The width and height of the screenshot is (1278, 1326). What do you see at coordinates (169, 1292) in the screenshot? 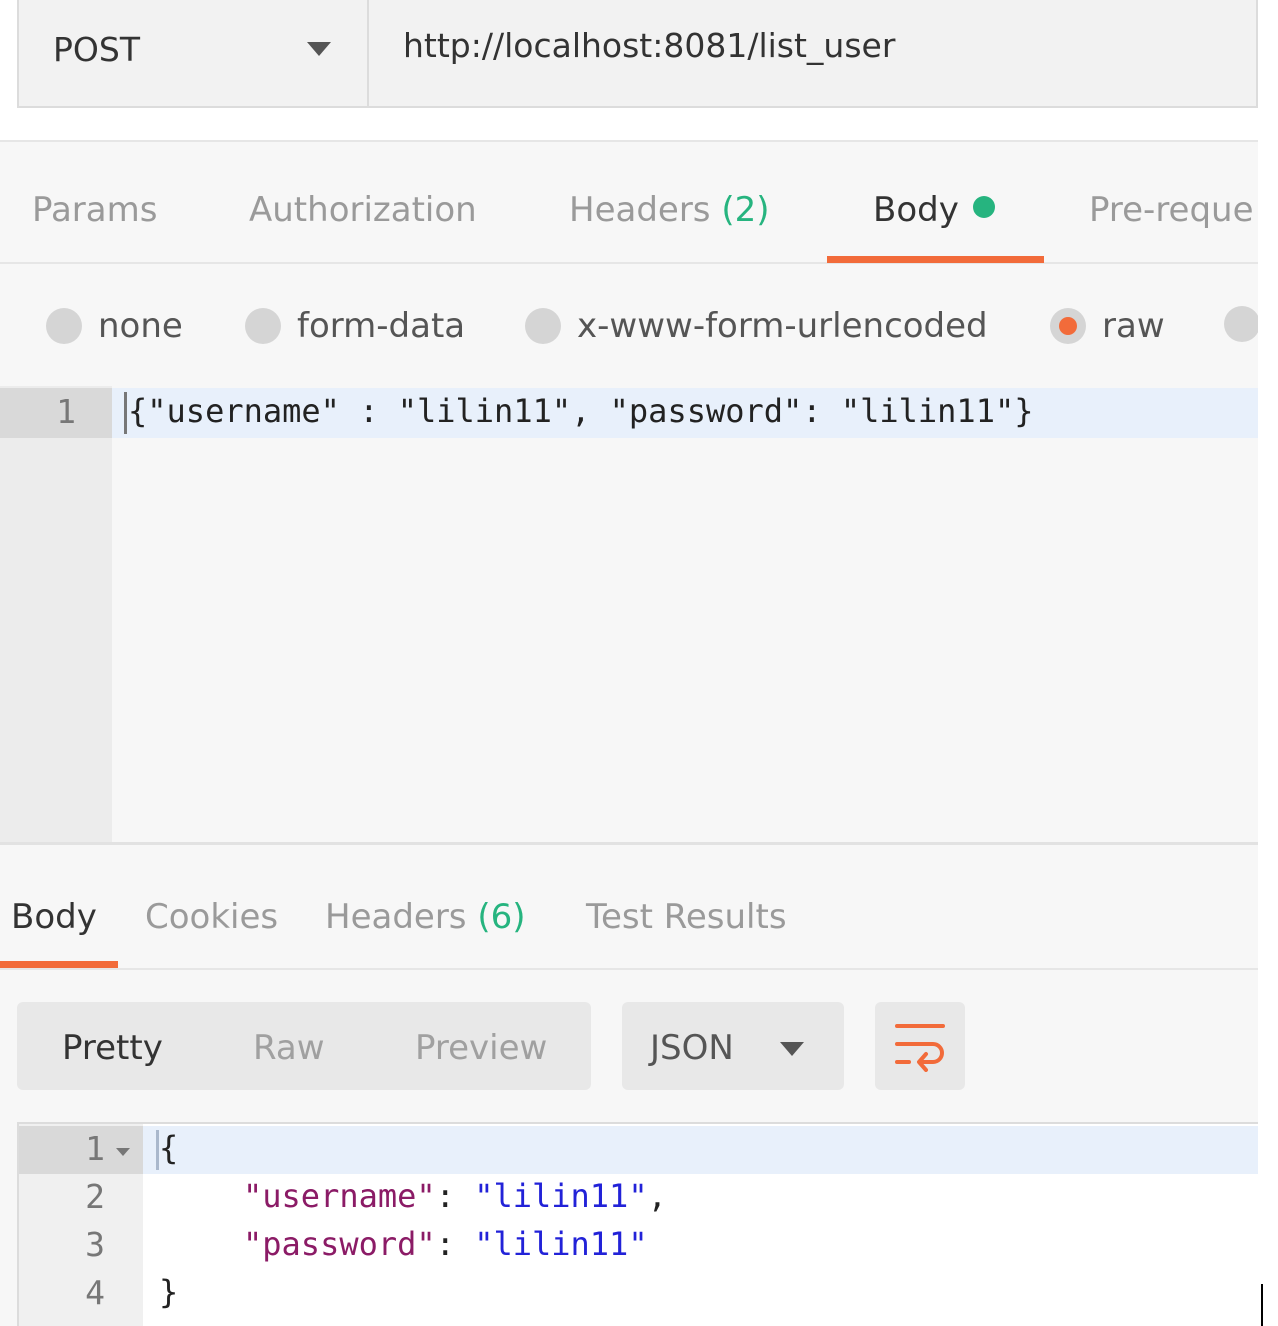
I see `json-close-brace: }` at bounding box center [169, 1292].